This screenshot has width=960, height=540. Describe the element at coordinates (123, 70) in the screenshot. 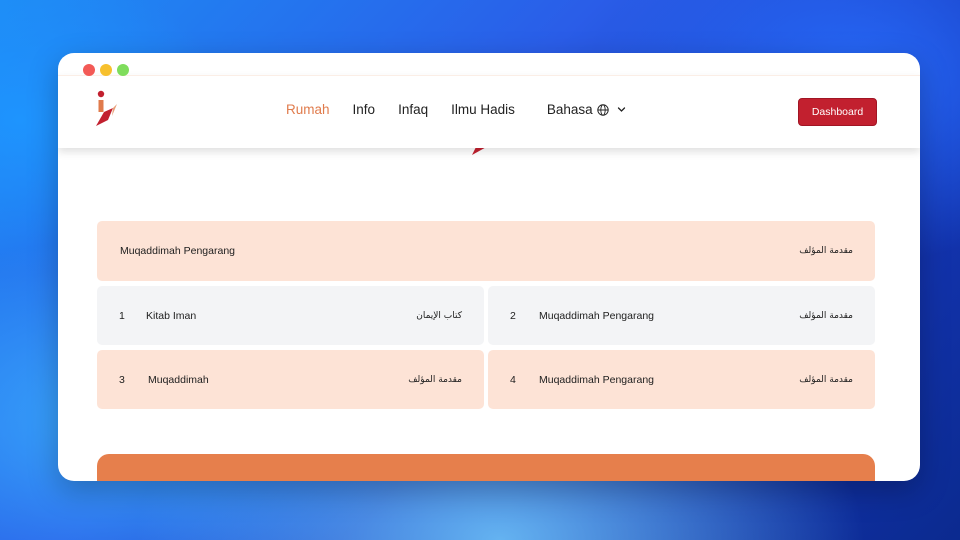

I see `maximize-window-button` at that location.